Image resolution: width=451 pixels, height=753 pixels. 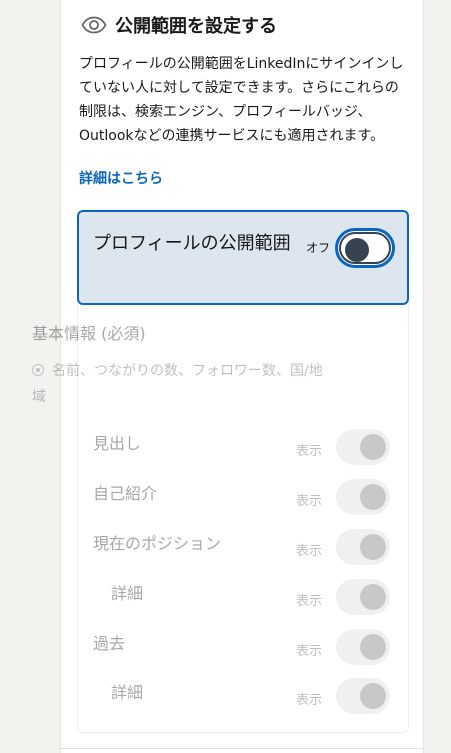 I want to click on profile-visibility-box: プロフィールの公開範囲 オフ, so click(x=243, y=257).